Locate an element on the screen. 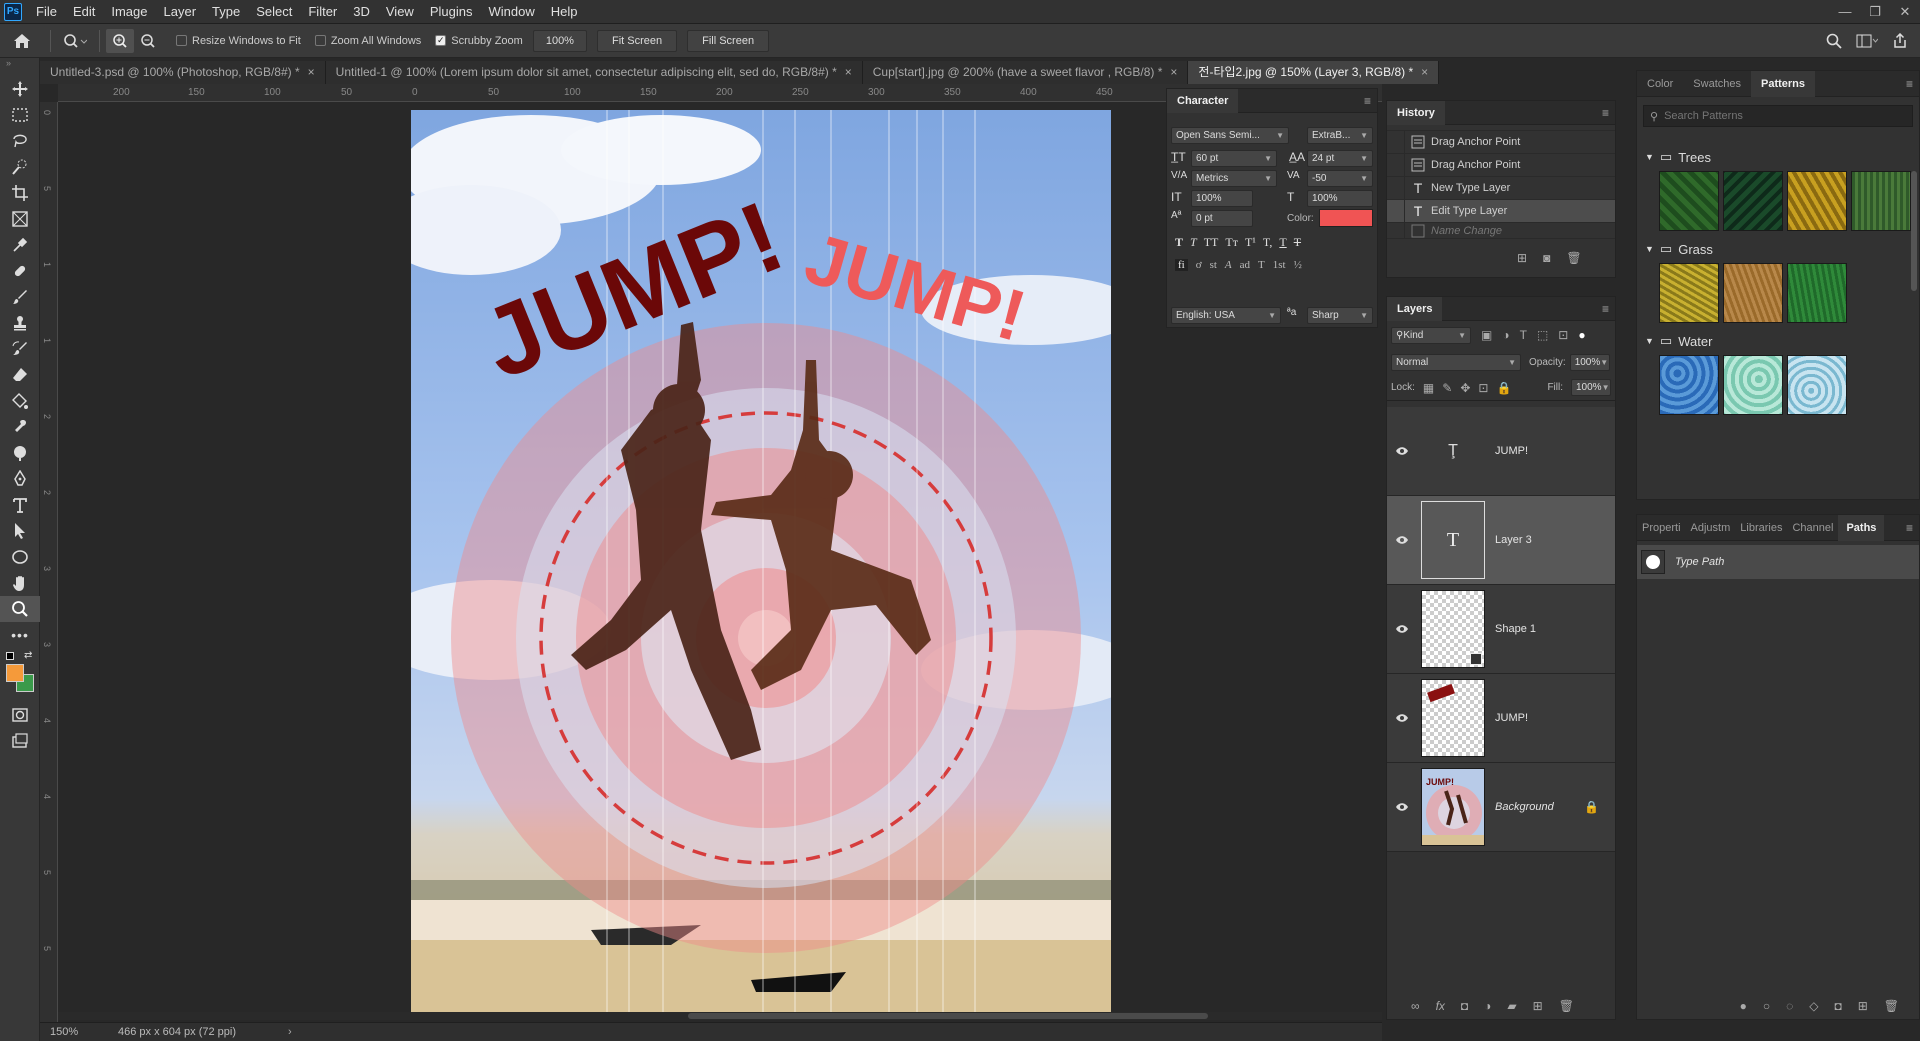  layer-effects-icon: fx is located at coordinates (1440, 1006).